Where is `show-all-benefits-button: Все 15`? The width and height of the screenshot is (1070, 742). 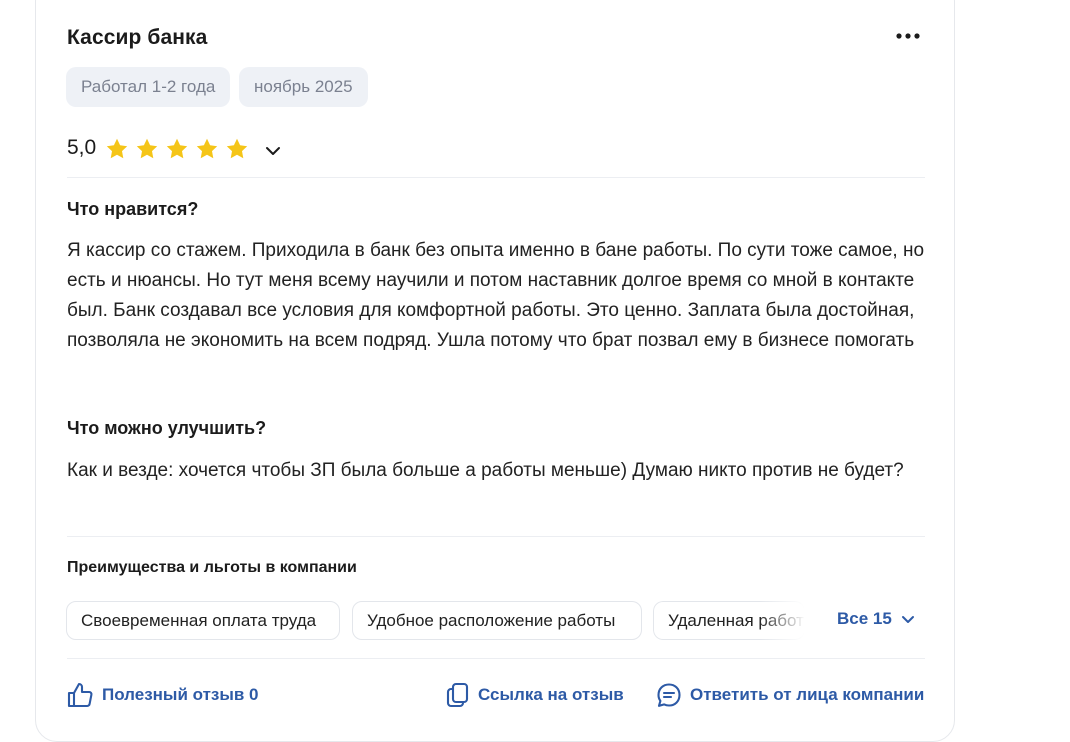
show-all-benefits-button: Все 15 is located at coordinates (876, 619).